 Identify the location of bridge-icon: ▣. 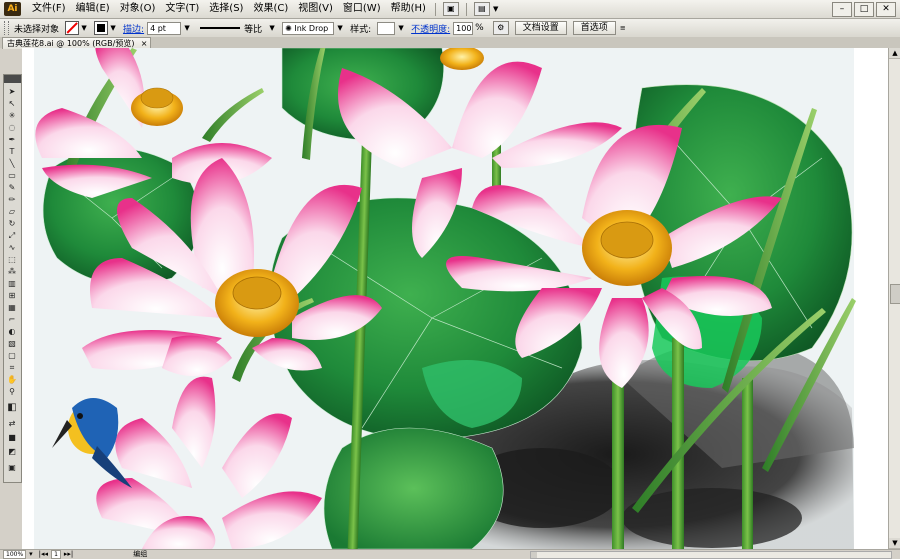
(450, 9).